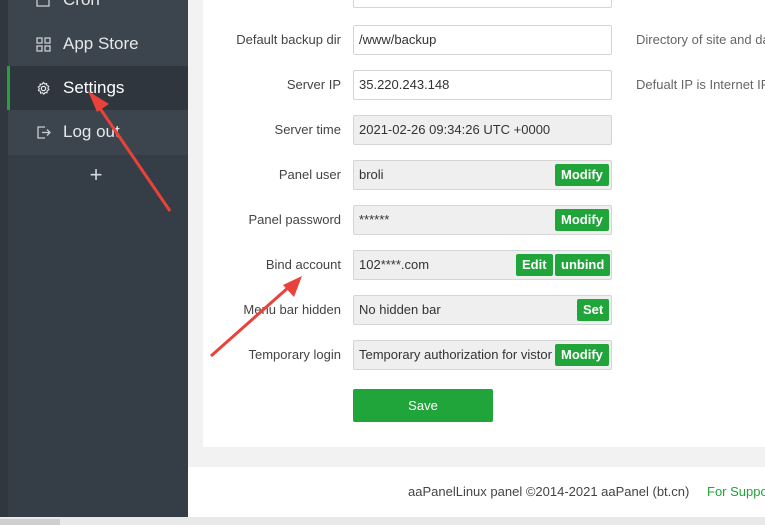  What do you see at coordinates (309, 174) in the screenshot?
I see `panel-user-label: Panel user` at bounding box center [309, 174].